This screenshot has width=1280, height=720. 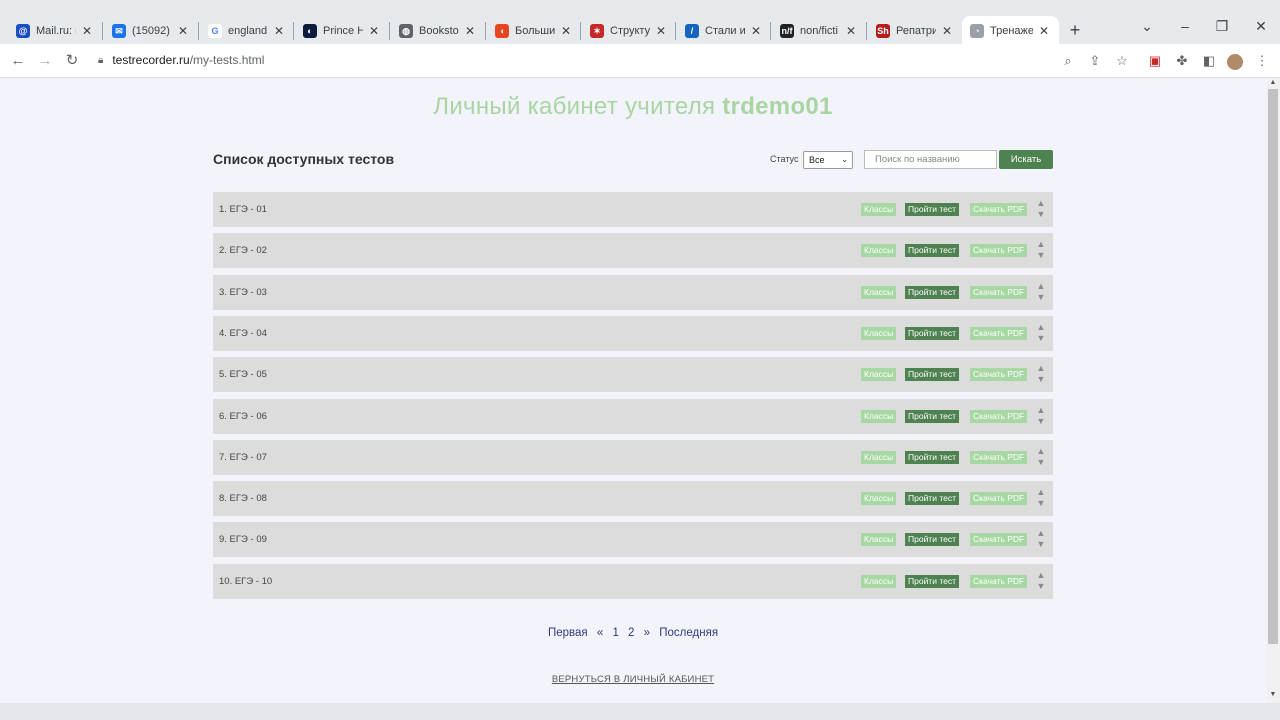 What do you see at coordinates (247, 31) in the screenshot?
I see `browser-tab: Gengland l ✕` at bounding box center [247, 31].